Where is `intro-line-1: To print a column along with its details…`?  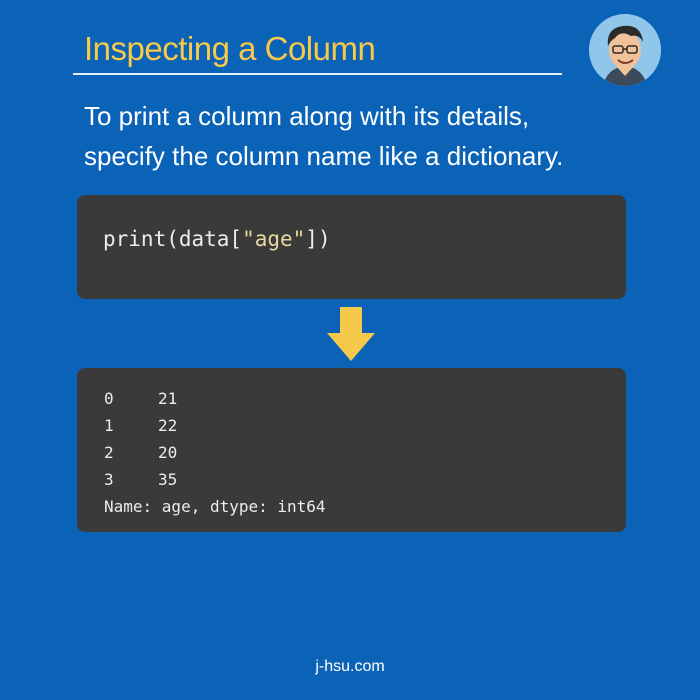 intro-line-1: To print a column along with its details… is located at coordinates (307, 116).